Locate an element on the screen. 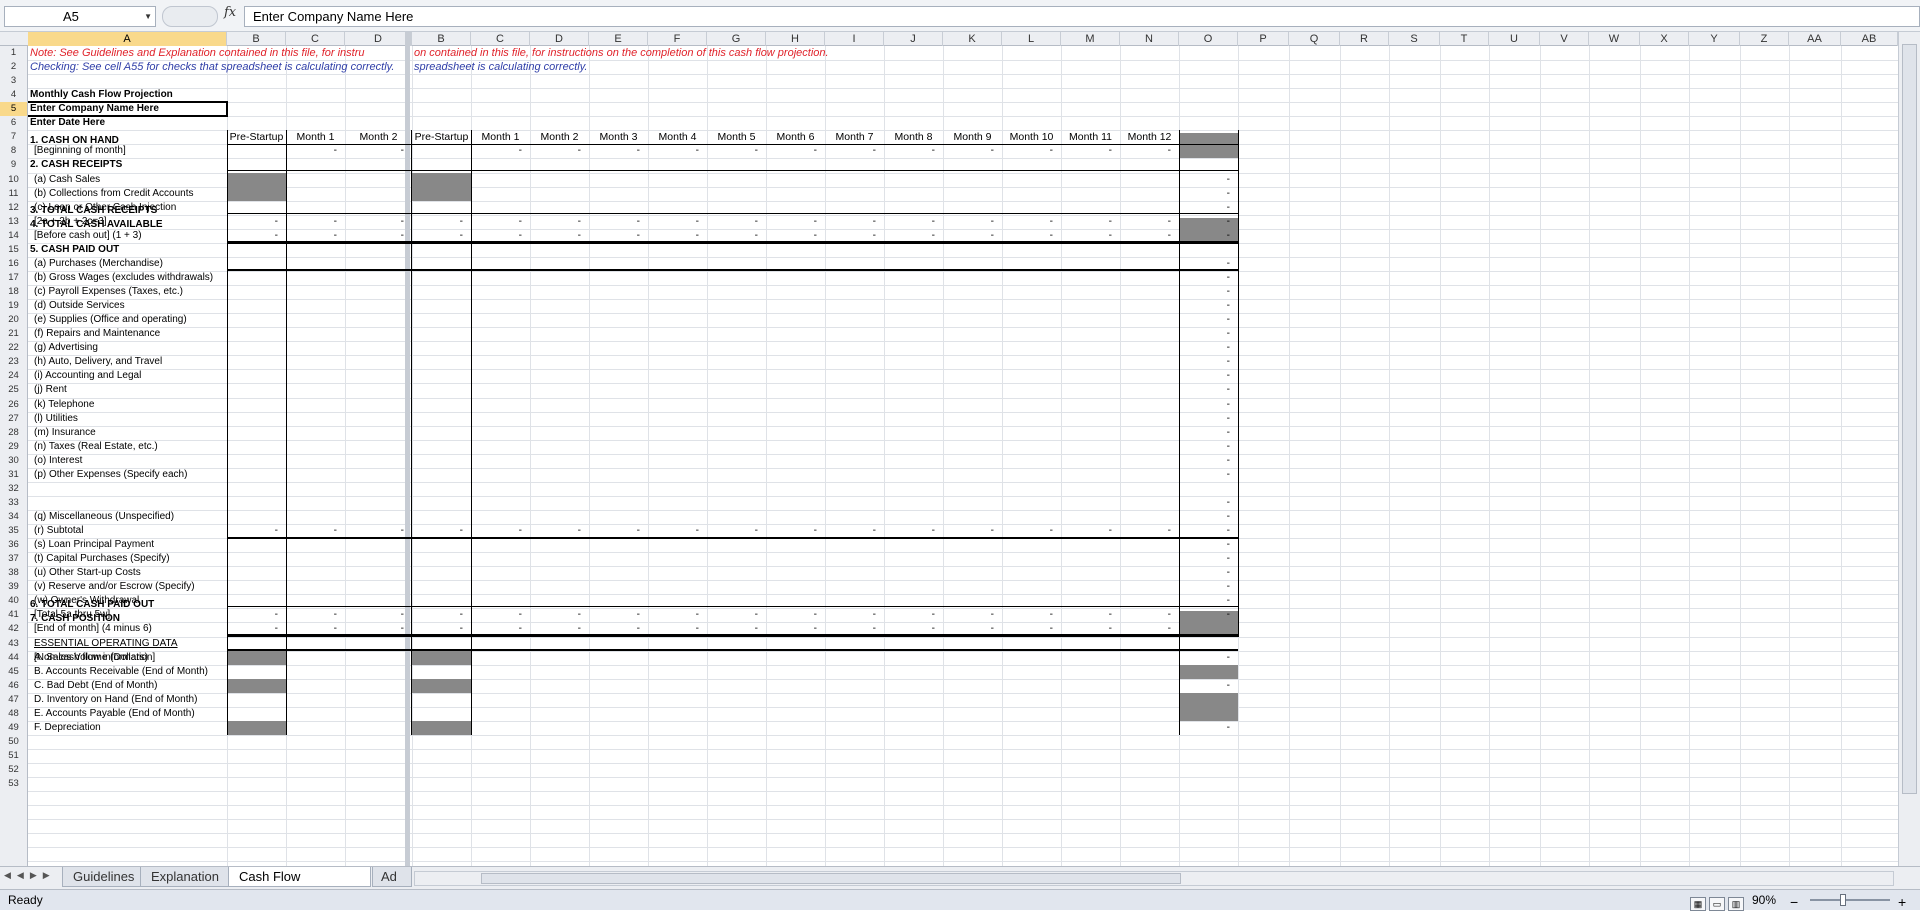 This screenshot has height=913, width=1920. column-header: Z is located at coordinates (1764, 39).